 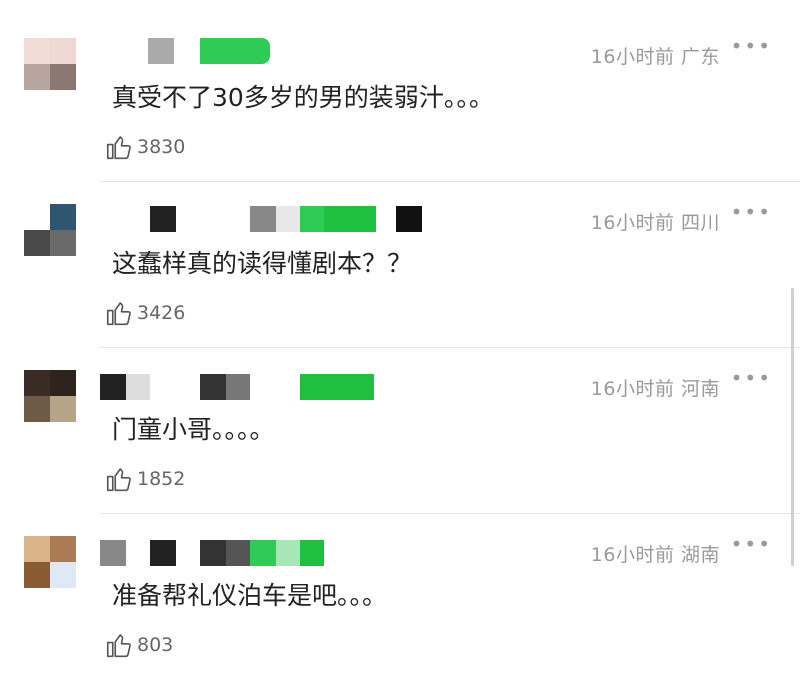 What do you see at coordinates (655, 555) in the screenshot?
I see `time-location: 16小时前 湖南` at bounding box center [655, 555].